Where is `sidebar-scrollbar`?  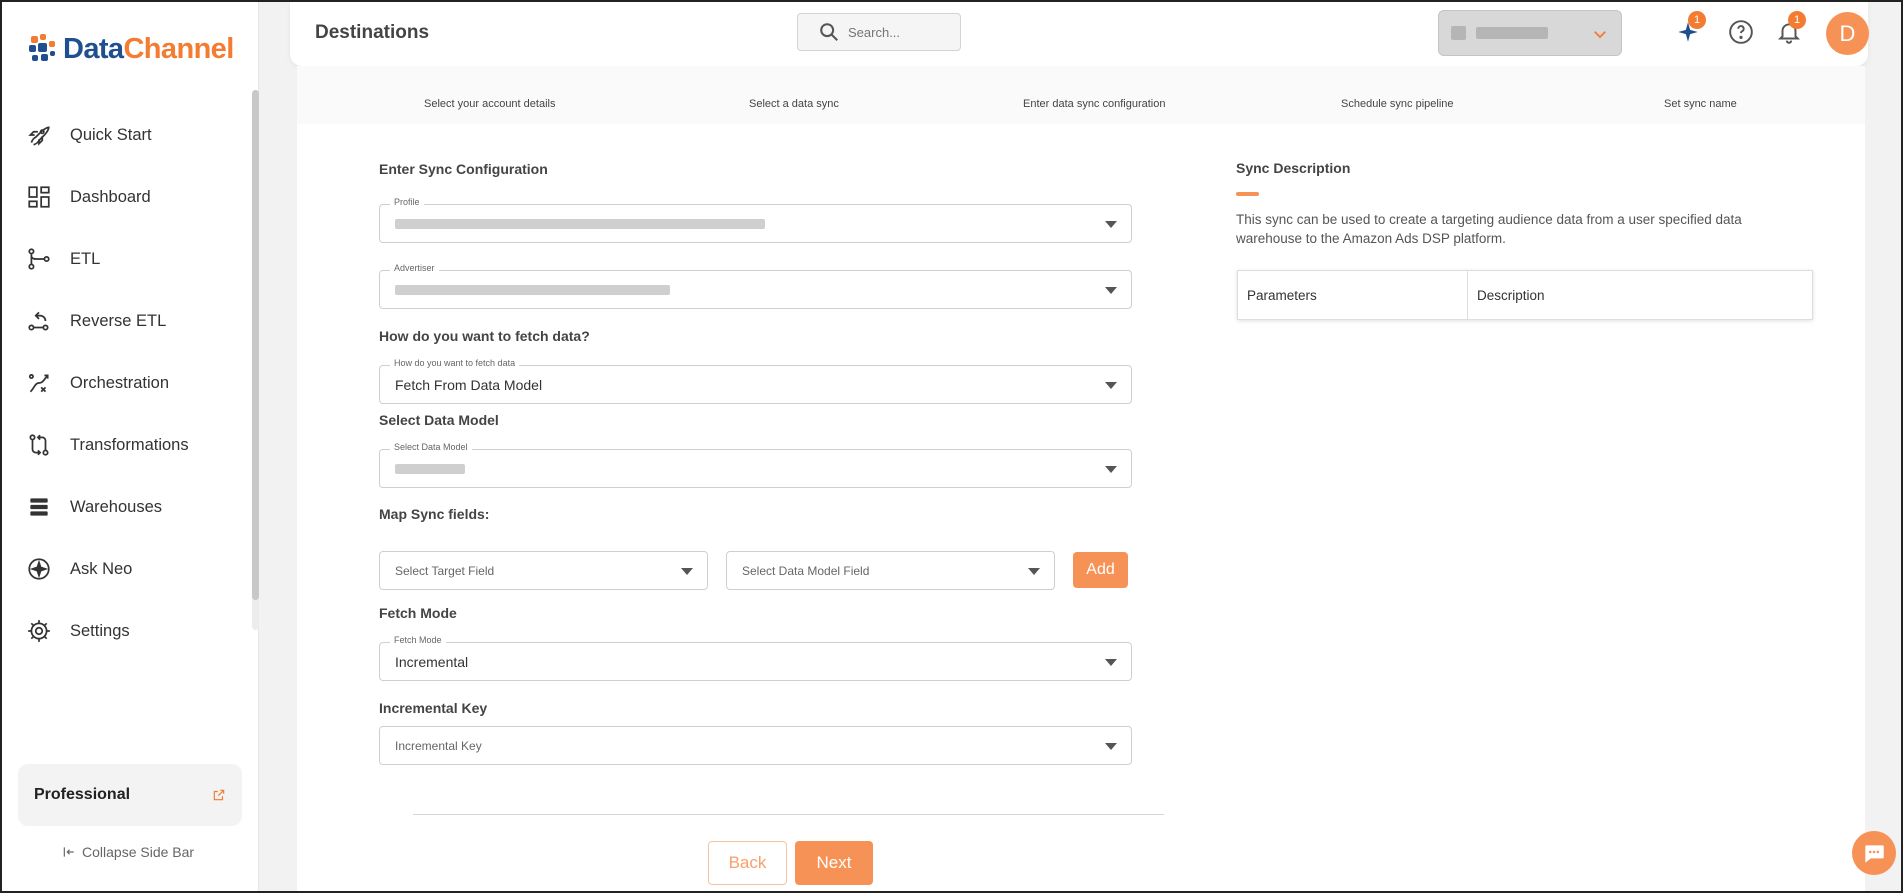
sidebar-scrollbar is located at coordinates (255, 360).